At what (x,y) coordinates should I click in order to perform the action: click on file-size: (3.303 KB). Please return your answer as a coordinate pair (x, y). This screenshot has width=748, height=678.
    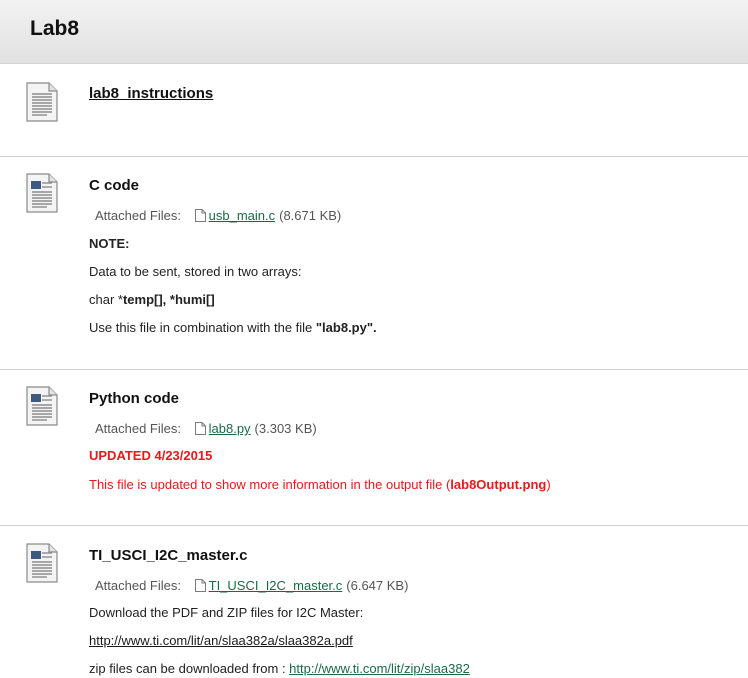
    Looking at the image, I should click on (285, 428).